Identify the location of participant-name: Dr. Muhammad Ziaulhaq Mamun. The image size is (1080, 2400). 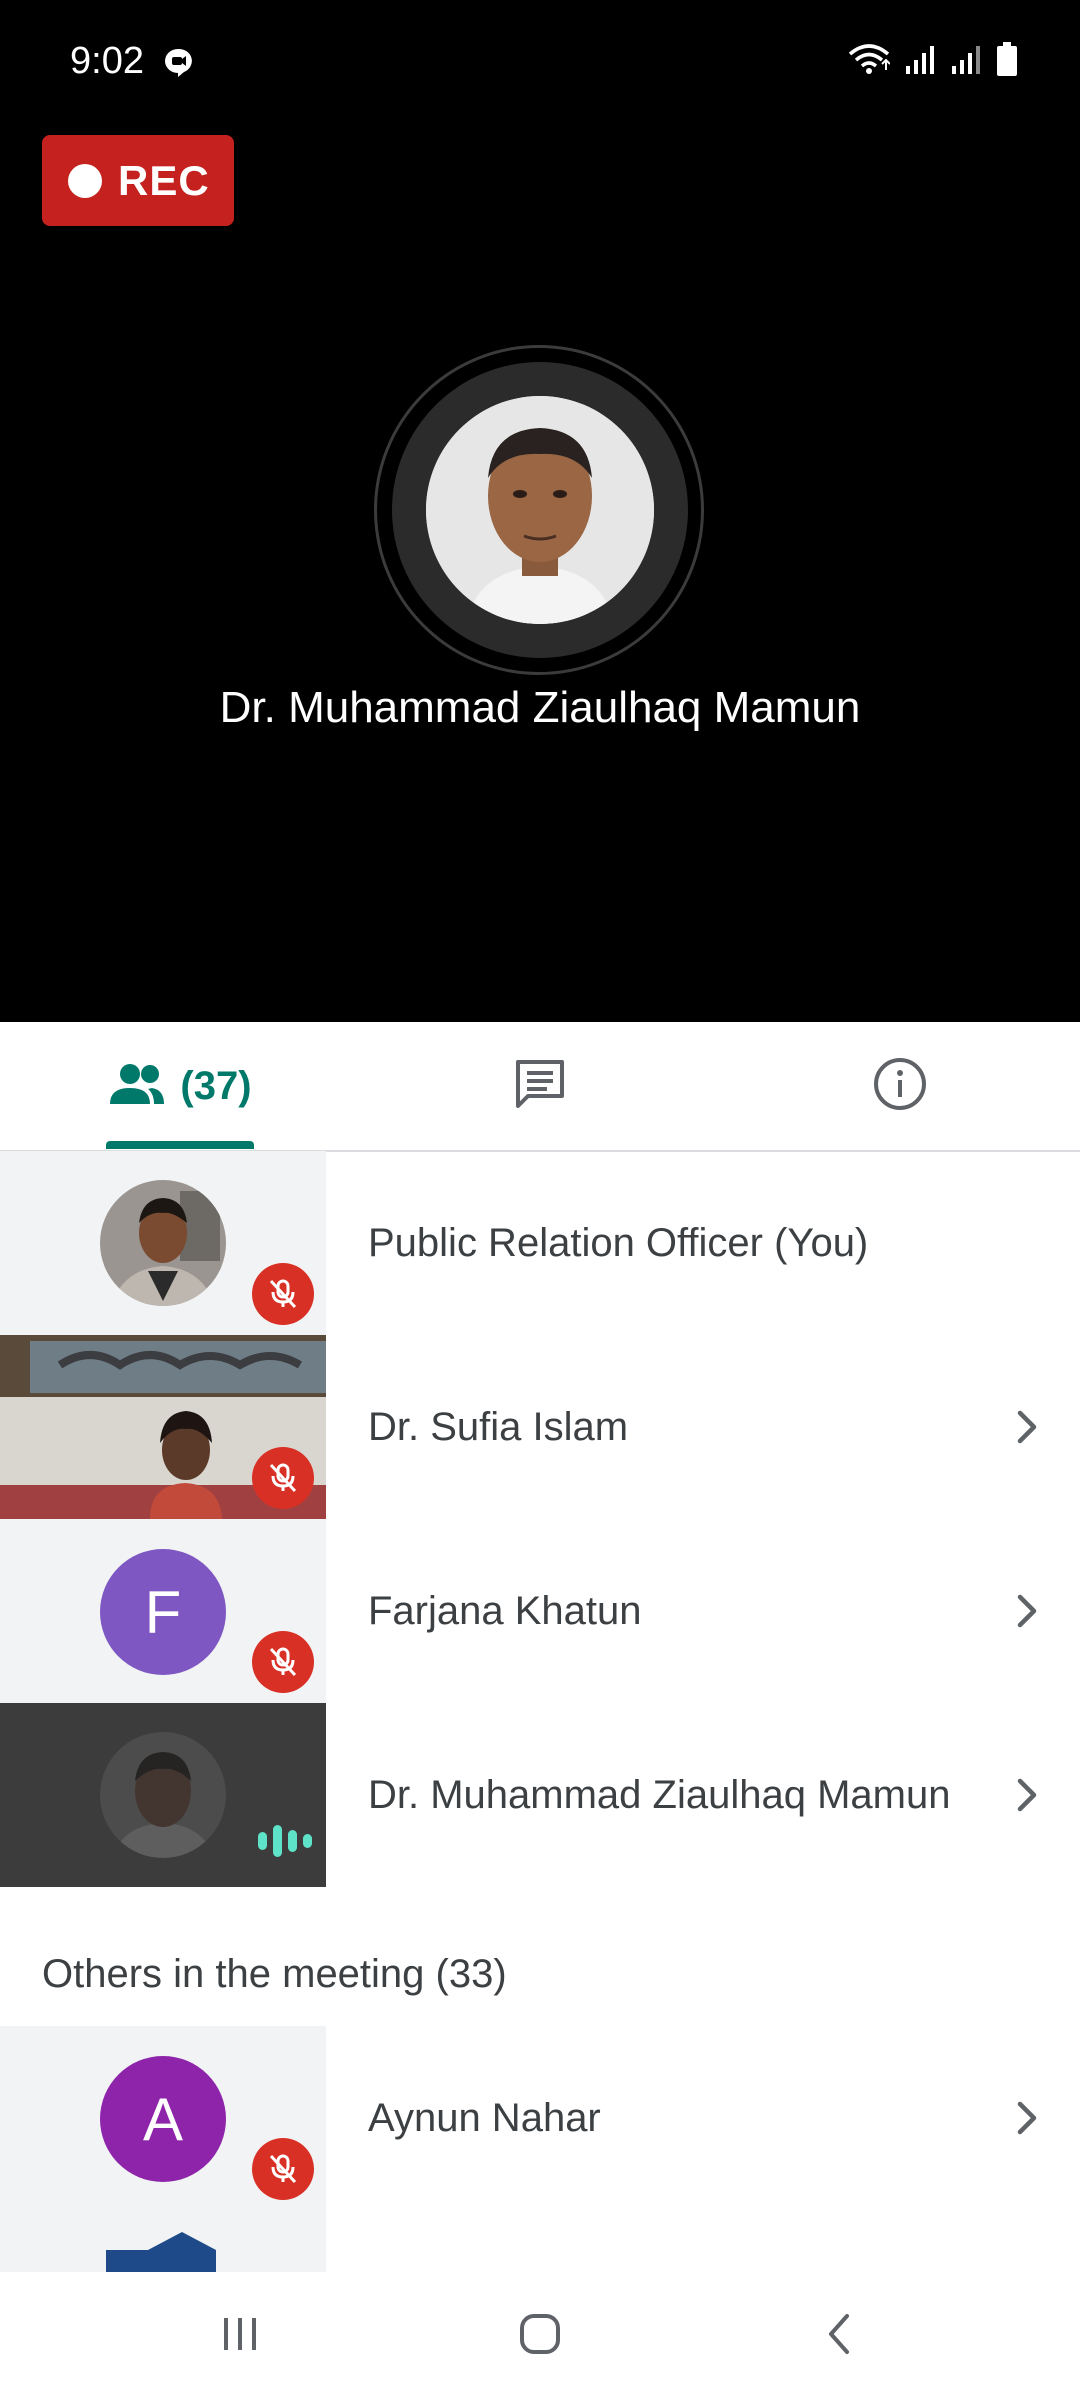
(659, 1795).